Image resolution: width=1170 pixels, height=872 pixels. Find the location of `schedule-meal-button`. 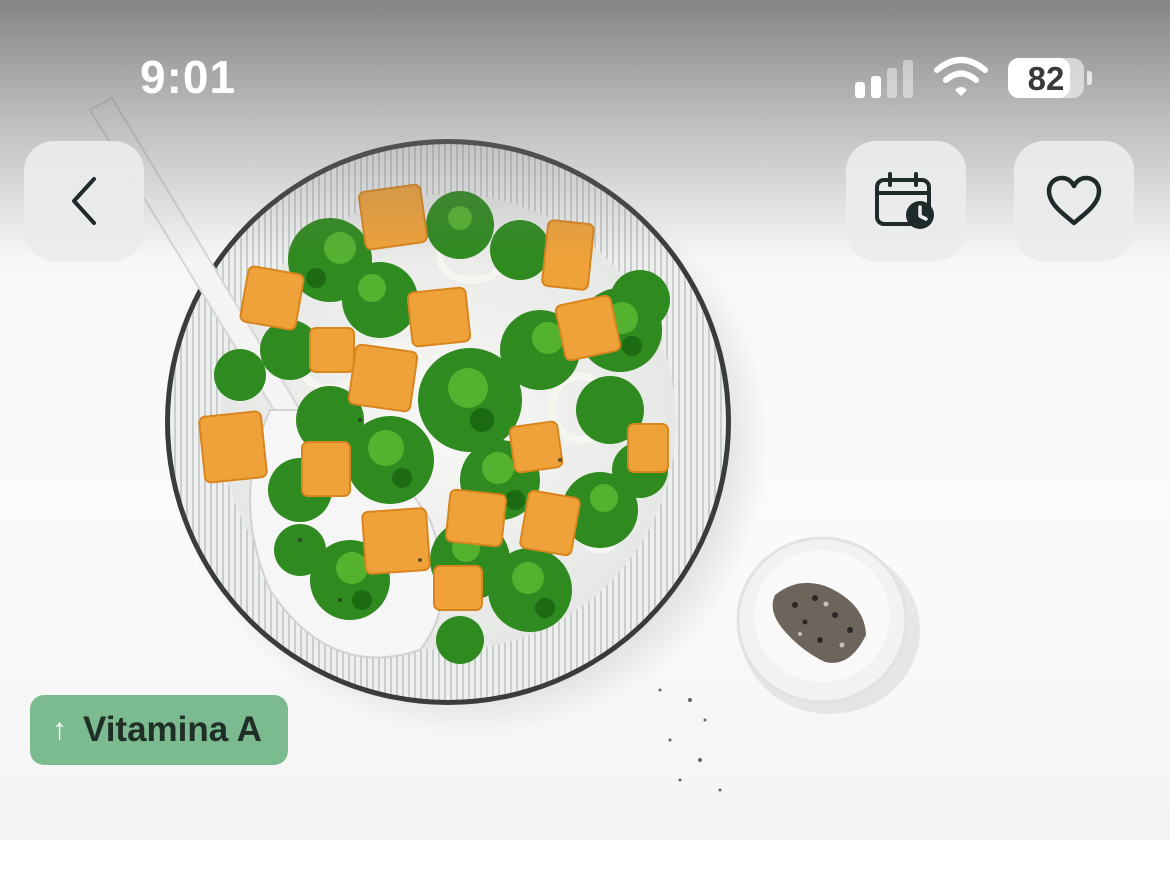

schedule-meal-button is located at coordinates (906, 201).